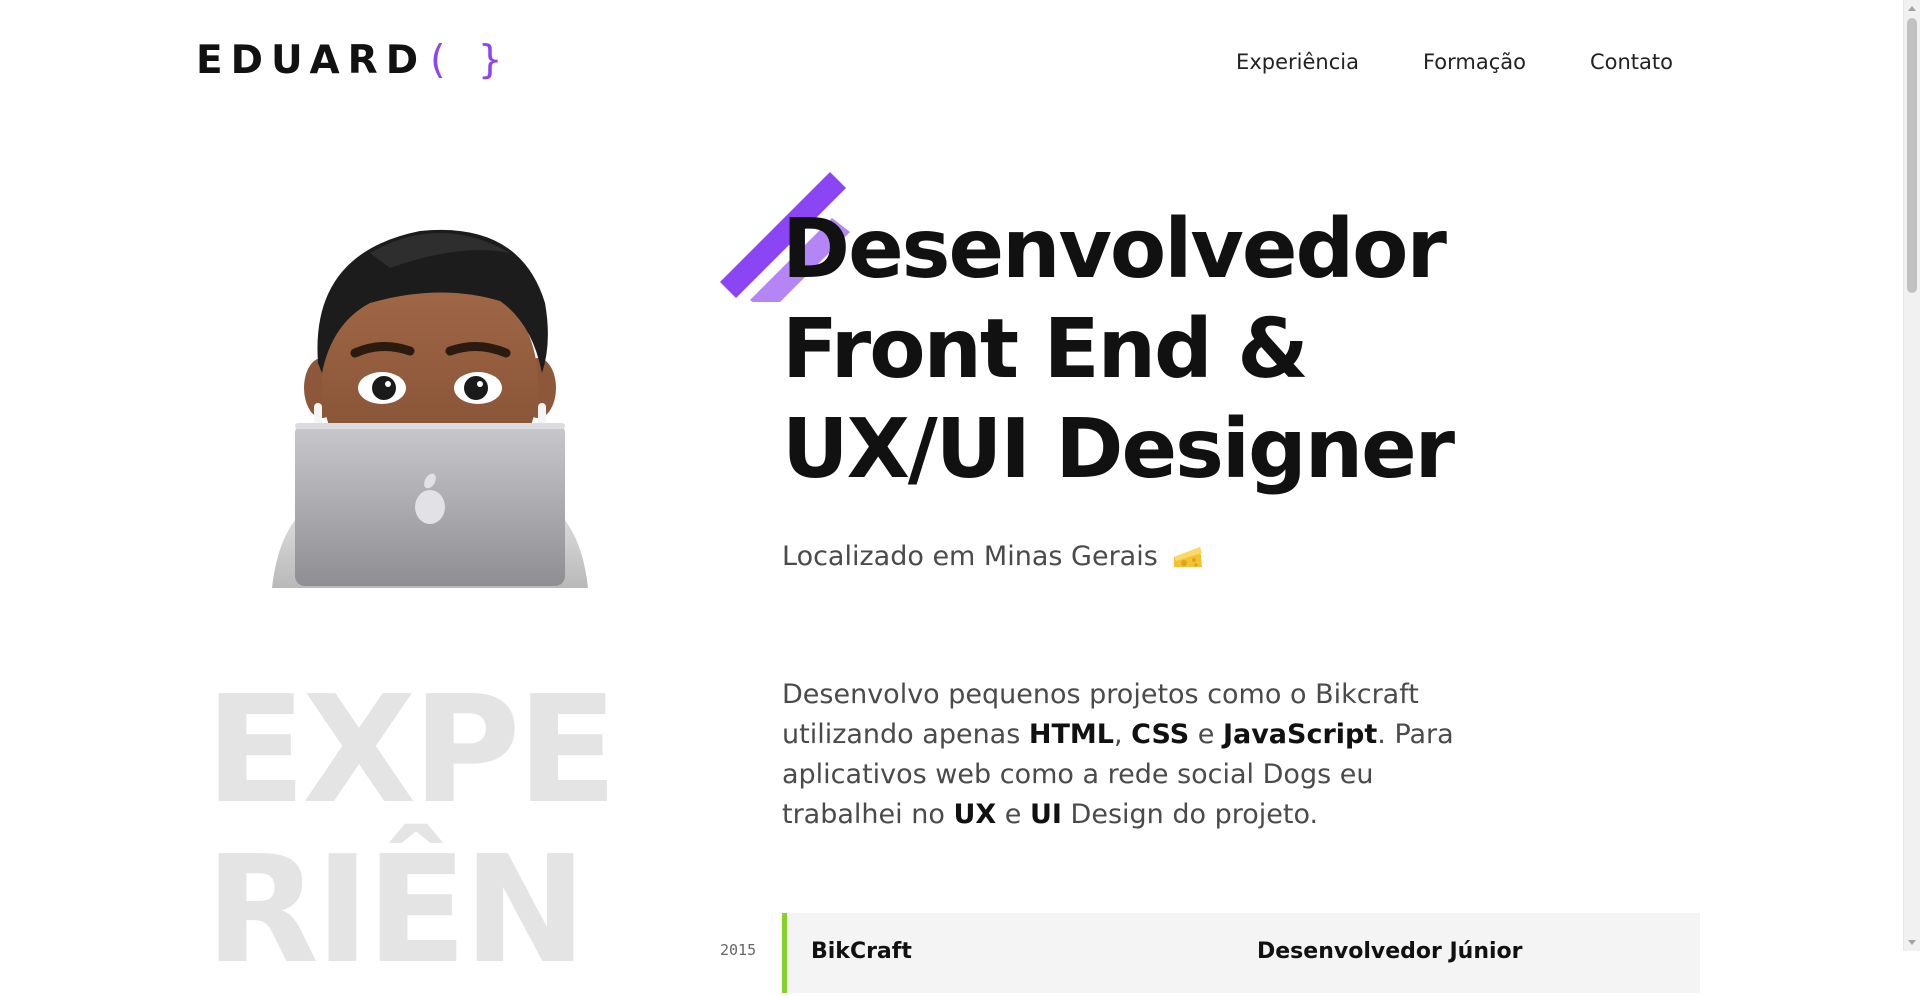 The height and width of the screenshot is (996, 1920). What do you see at coordinates (738, 950) in the screenshot?
I see `experience-year: 2015` at bounding box center [738, 950].